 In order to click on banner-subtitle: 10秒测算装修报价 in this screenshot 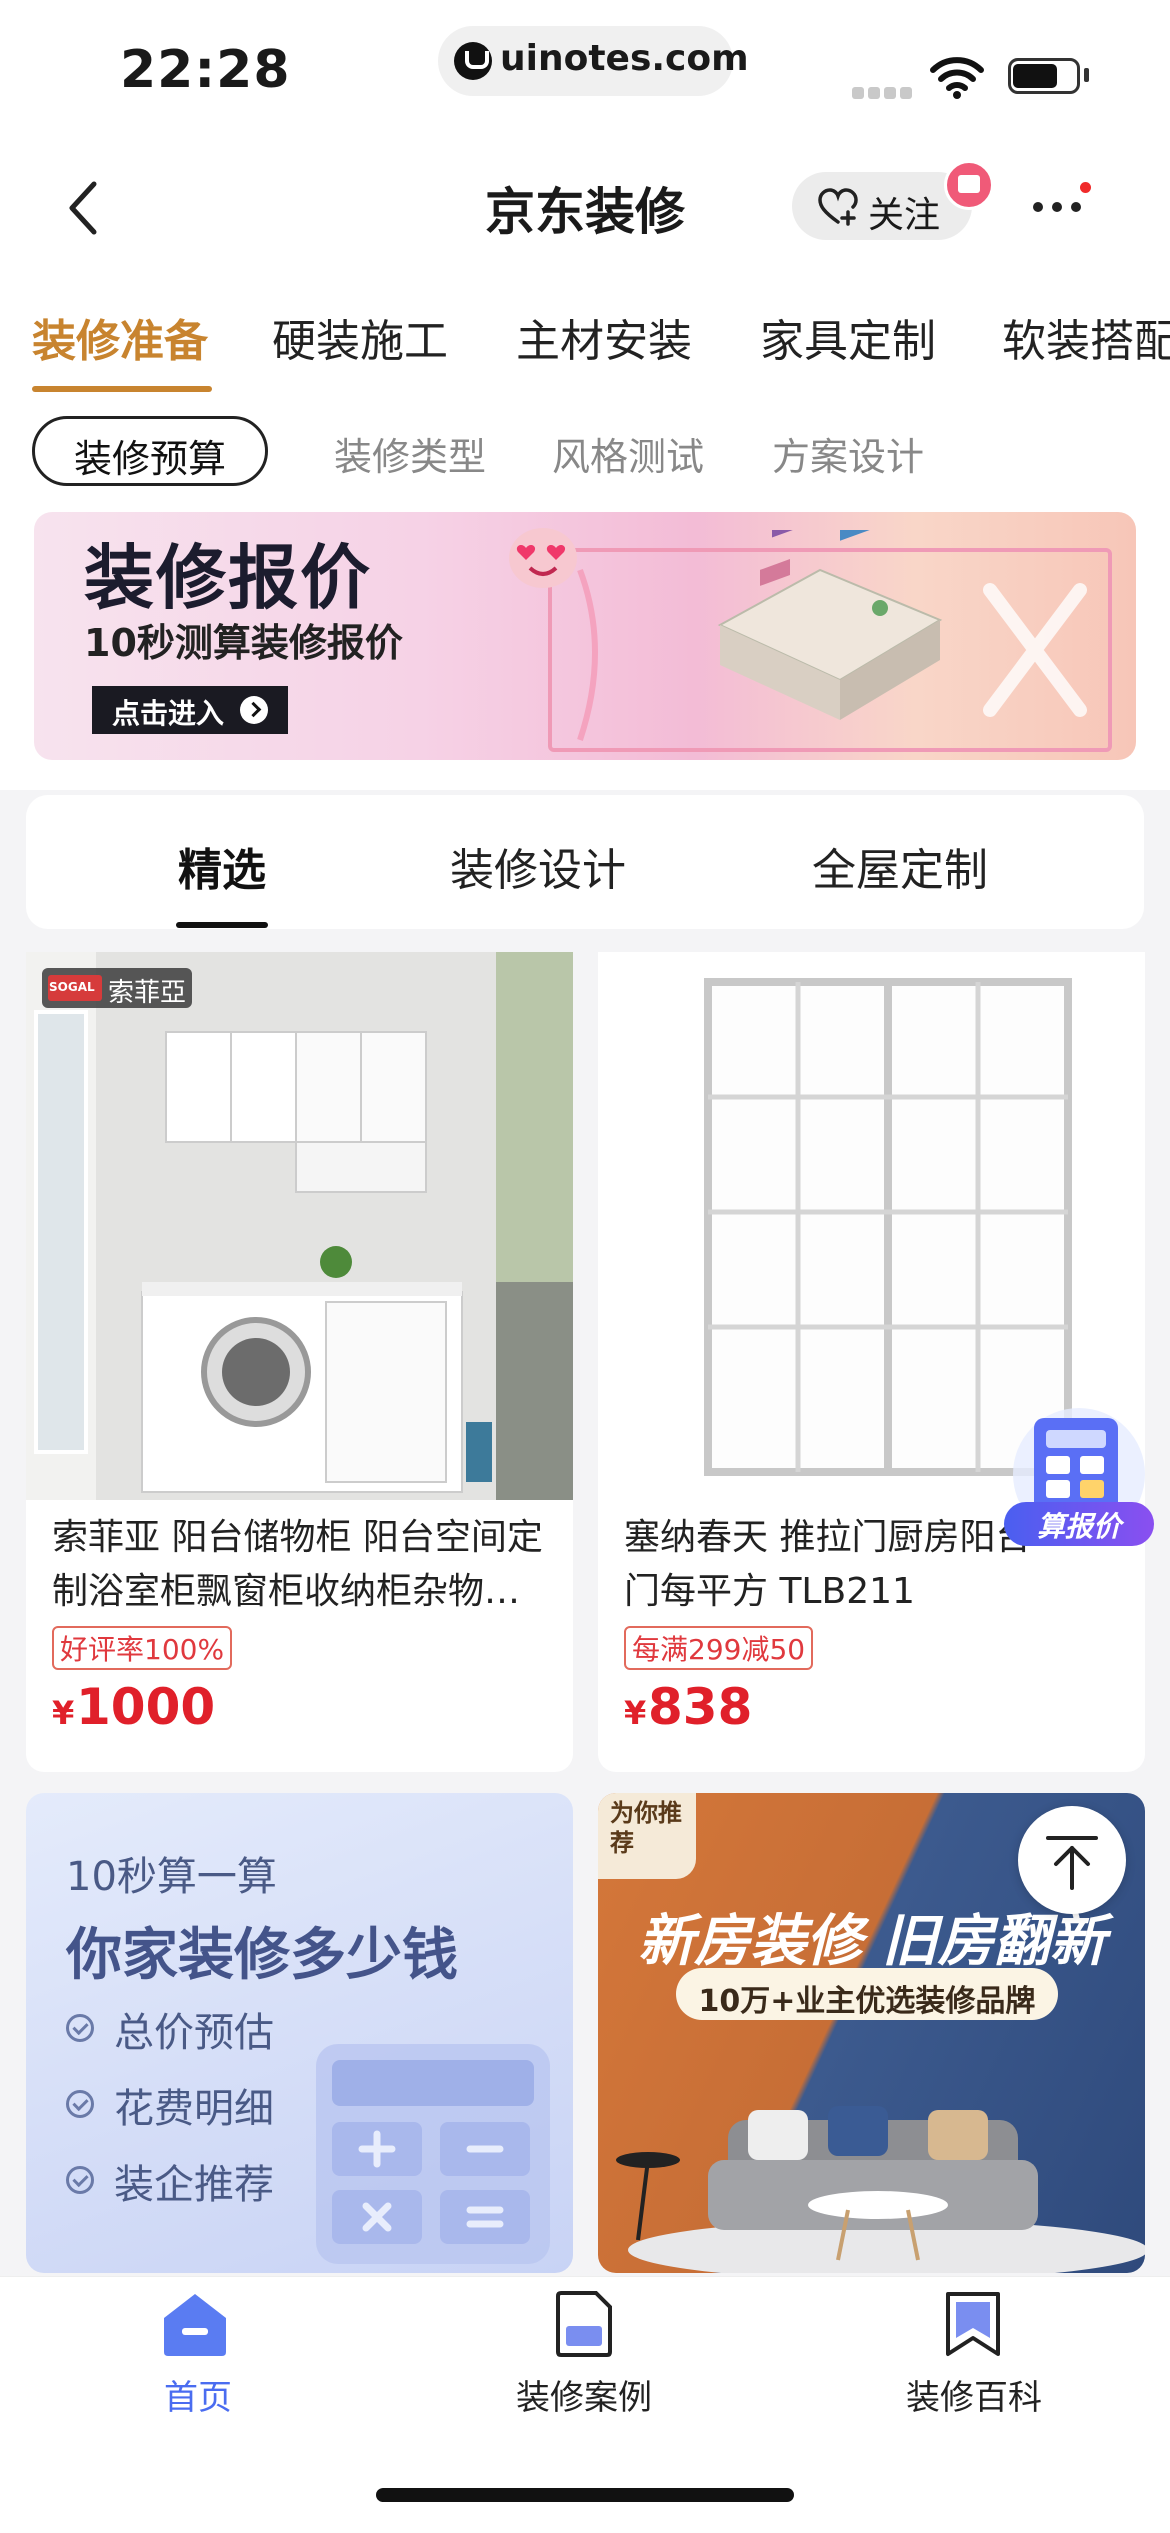, I will do `click(243, 643)`.